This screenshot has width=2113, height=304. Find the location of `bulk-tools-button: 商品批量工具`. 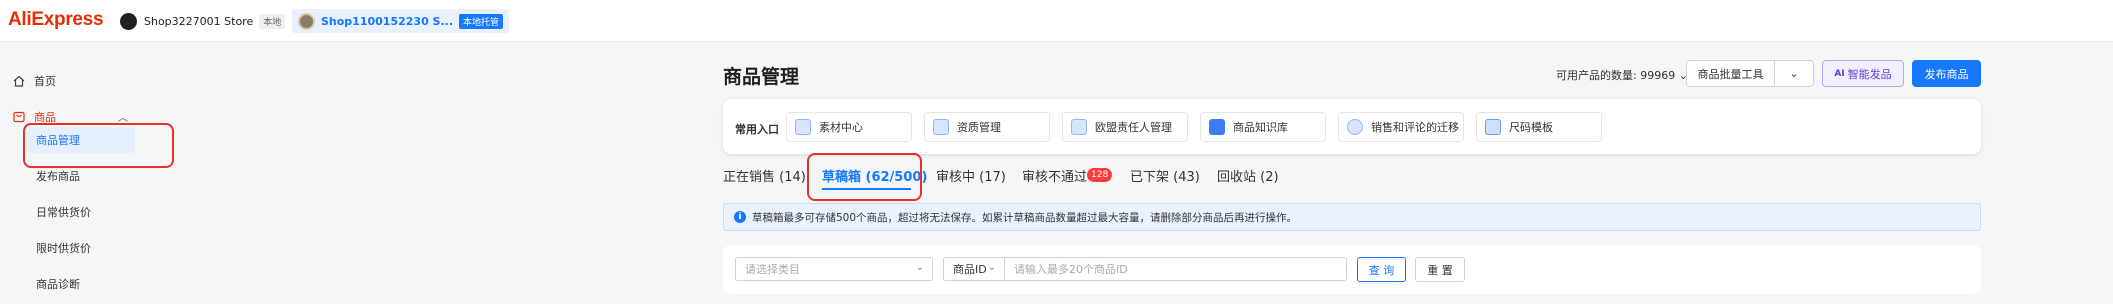

bulk-tools-button: 商品批量工具 is located at coordinates (1730, 73).